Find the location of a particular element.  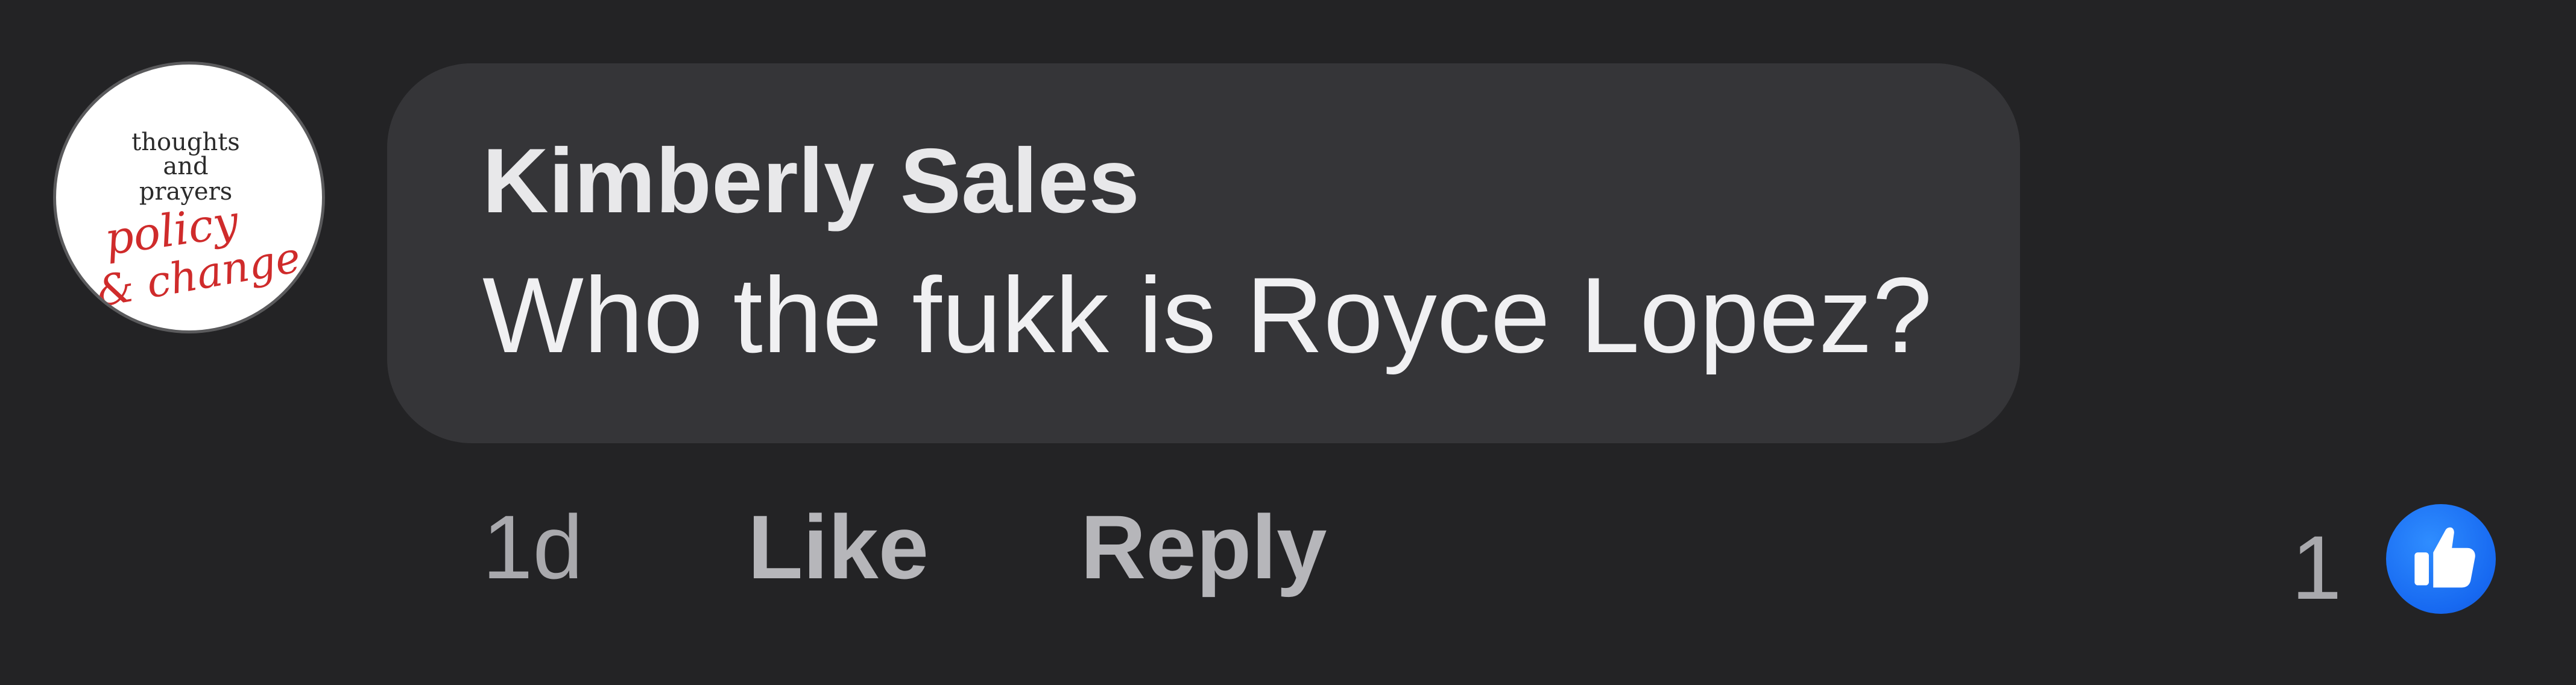

comment-timestamp: 1d is located at coordinates (532, 547).